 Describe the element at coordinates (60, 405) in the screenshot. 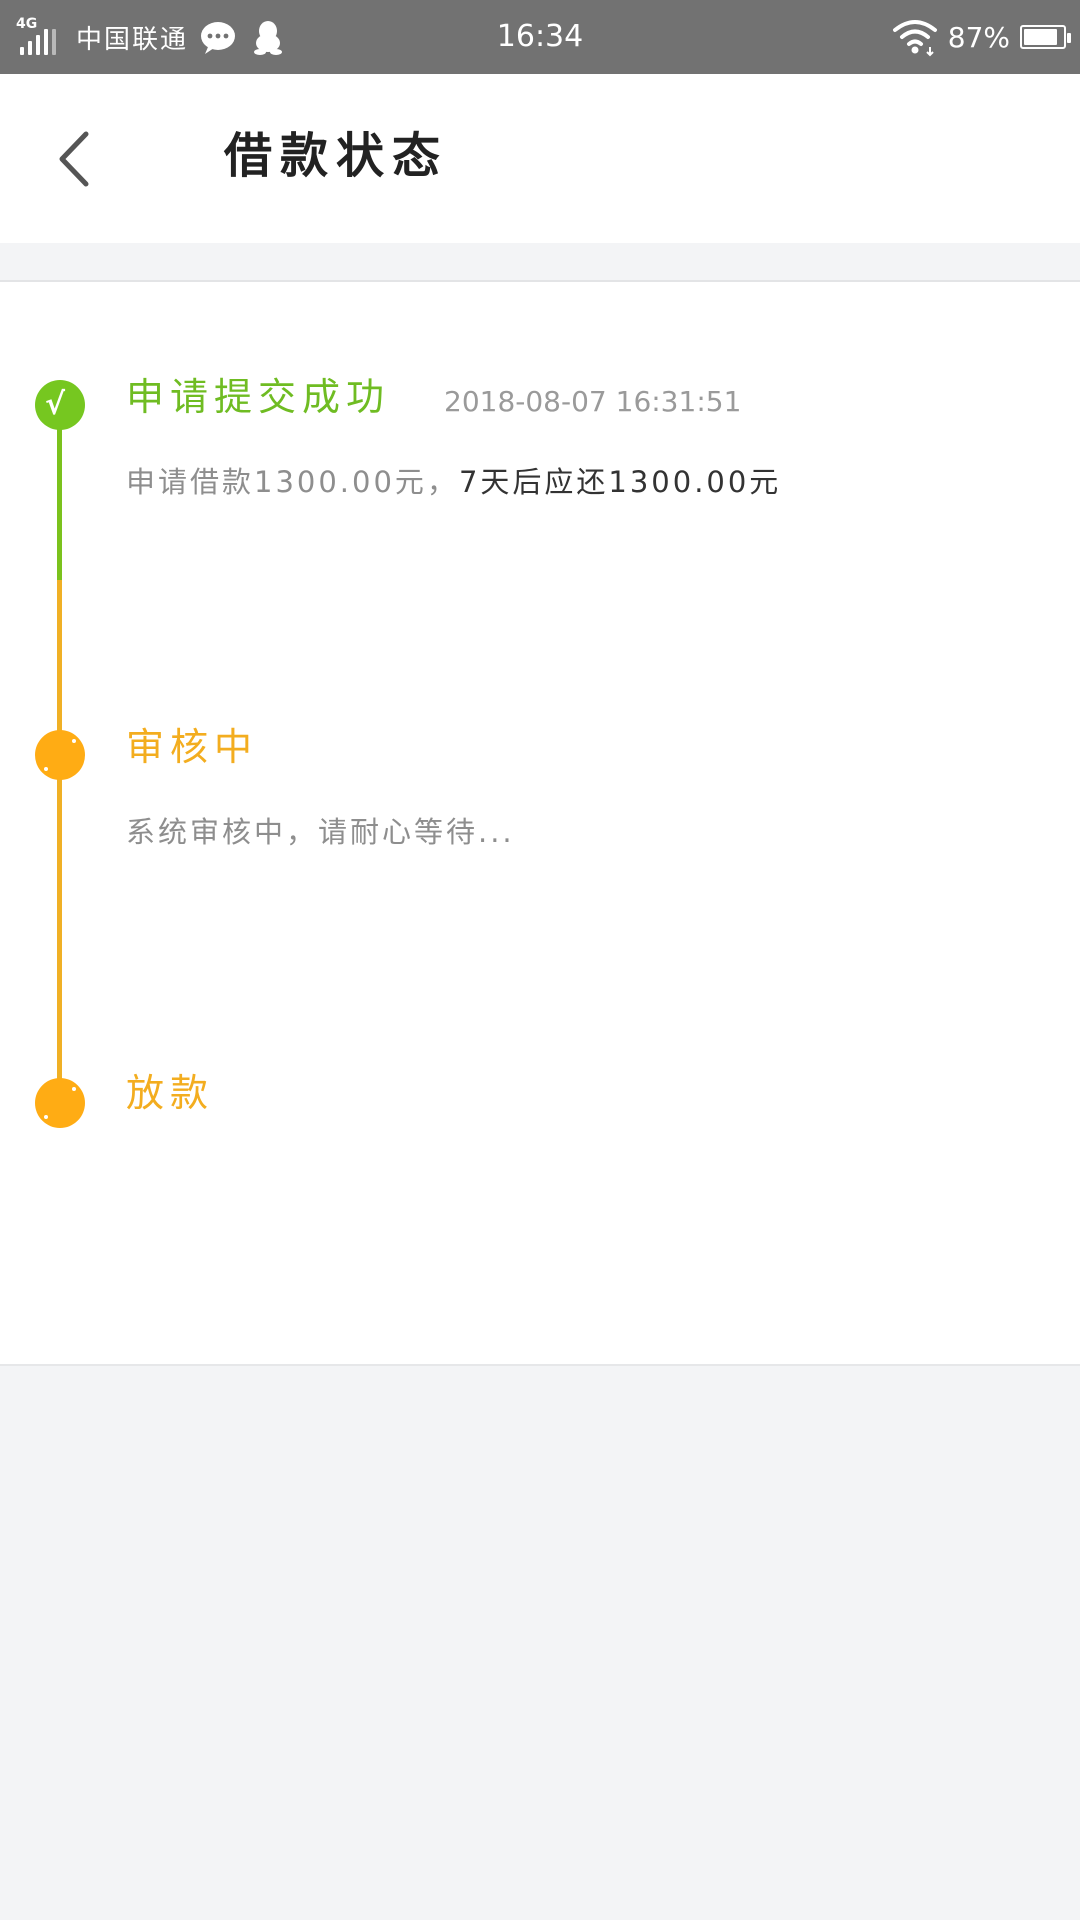

I see `step-done-check-icon: √` at that location.